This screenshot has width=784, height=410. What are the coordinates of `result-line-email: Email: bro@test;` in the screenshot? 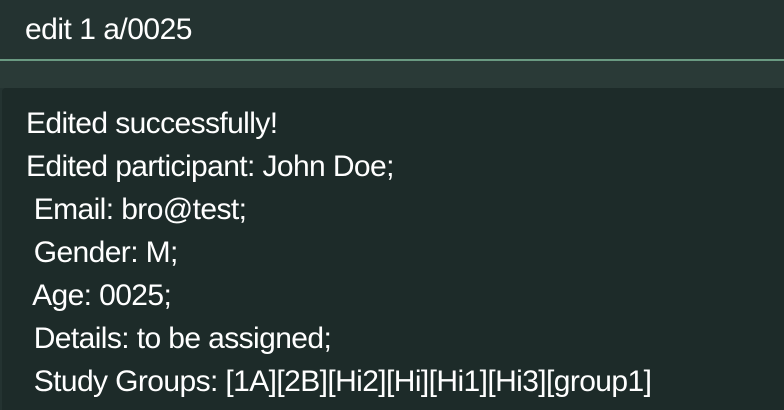 It's located at (136, 209).